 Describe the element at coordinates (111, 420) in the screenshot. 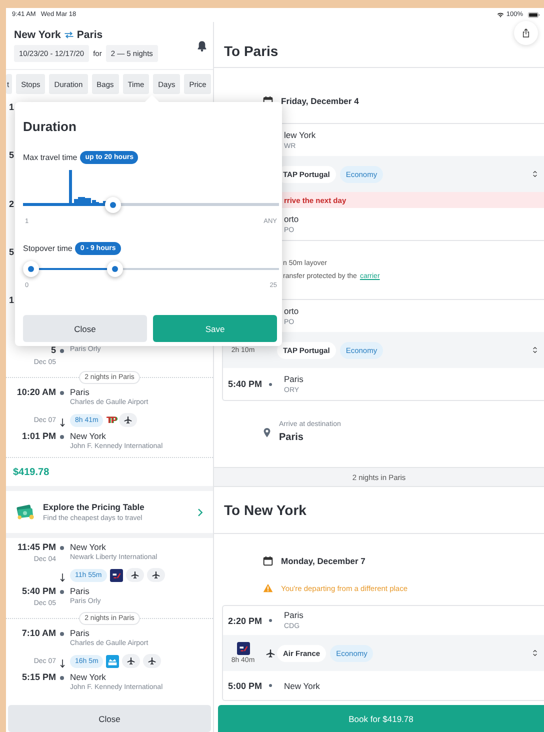

I see `airline-logo: TP` at that location.